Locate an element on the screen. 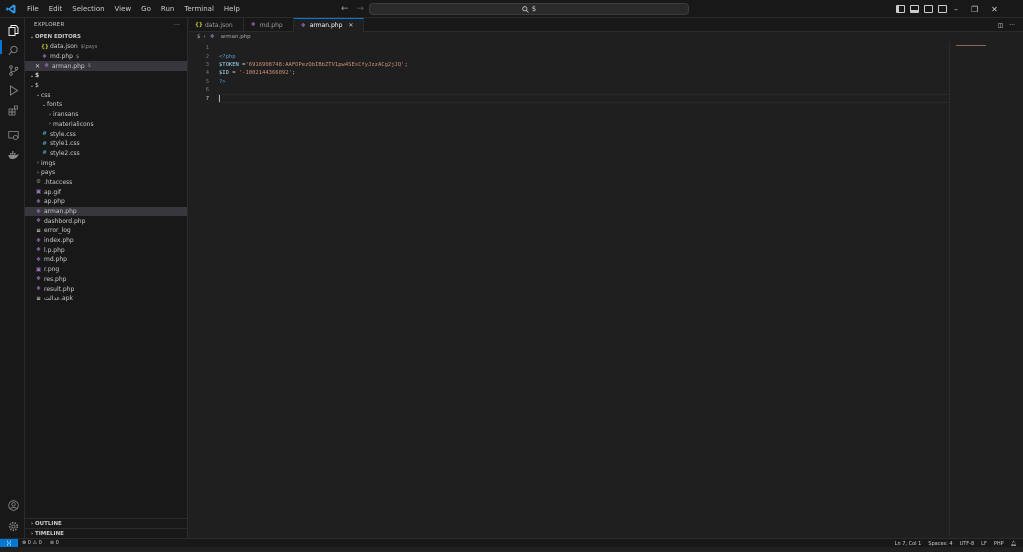 The height and width of the screenshot is (552, 1023). open-editors-label: OPEN EDITORS is located at coordinates (58, 37).